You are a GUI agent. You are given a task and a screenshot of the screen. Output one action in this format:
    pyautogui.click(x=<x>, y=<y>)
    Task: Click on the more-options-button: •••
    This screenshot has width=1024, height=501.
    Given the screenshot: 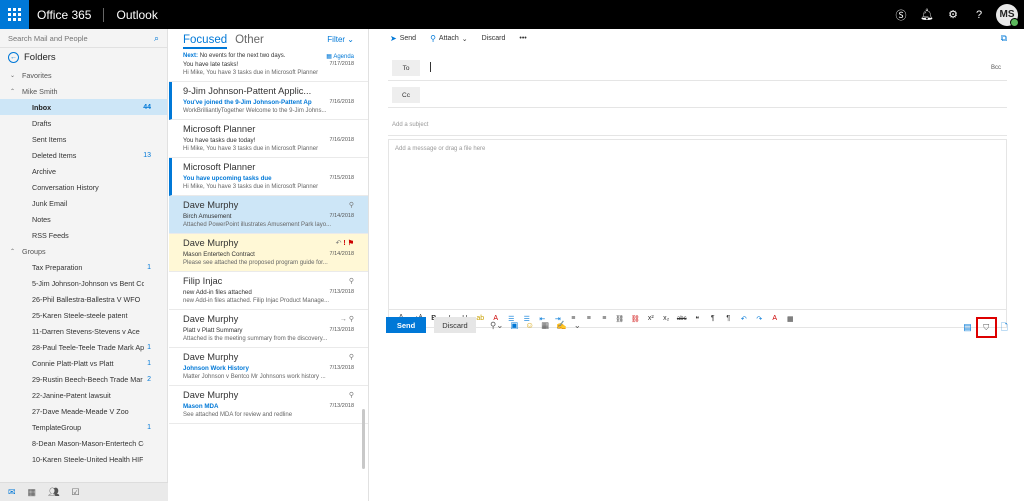 What is the action you would take?
    pyautogui.click(x=522, y=38)
    